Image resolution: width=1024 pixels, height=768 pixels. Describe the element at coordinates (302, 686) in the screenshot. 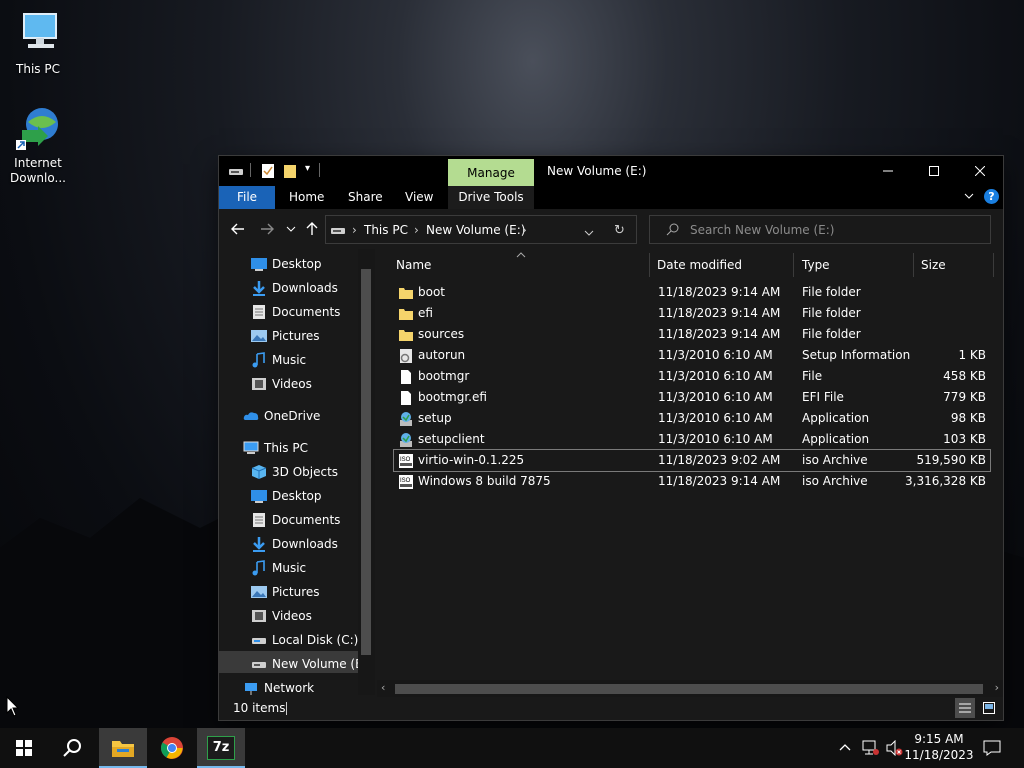

I see `nav-item-network: Network` at that location.